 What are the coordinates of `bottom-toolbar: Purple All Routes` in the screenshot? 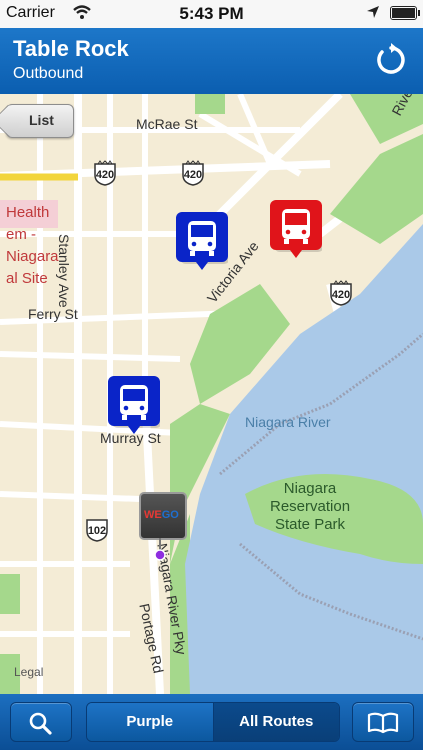 It's located at (211, 722).